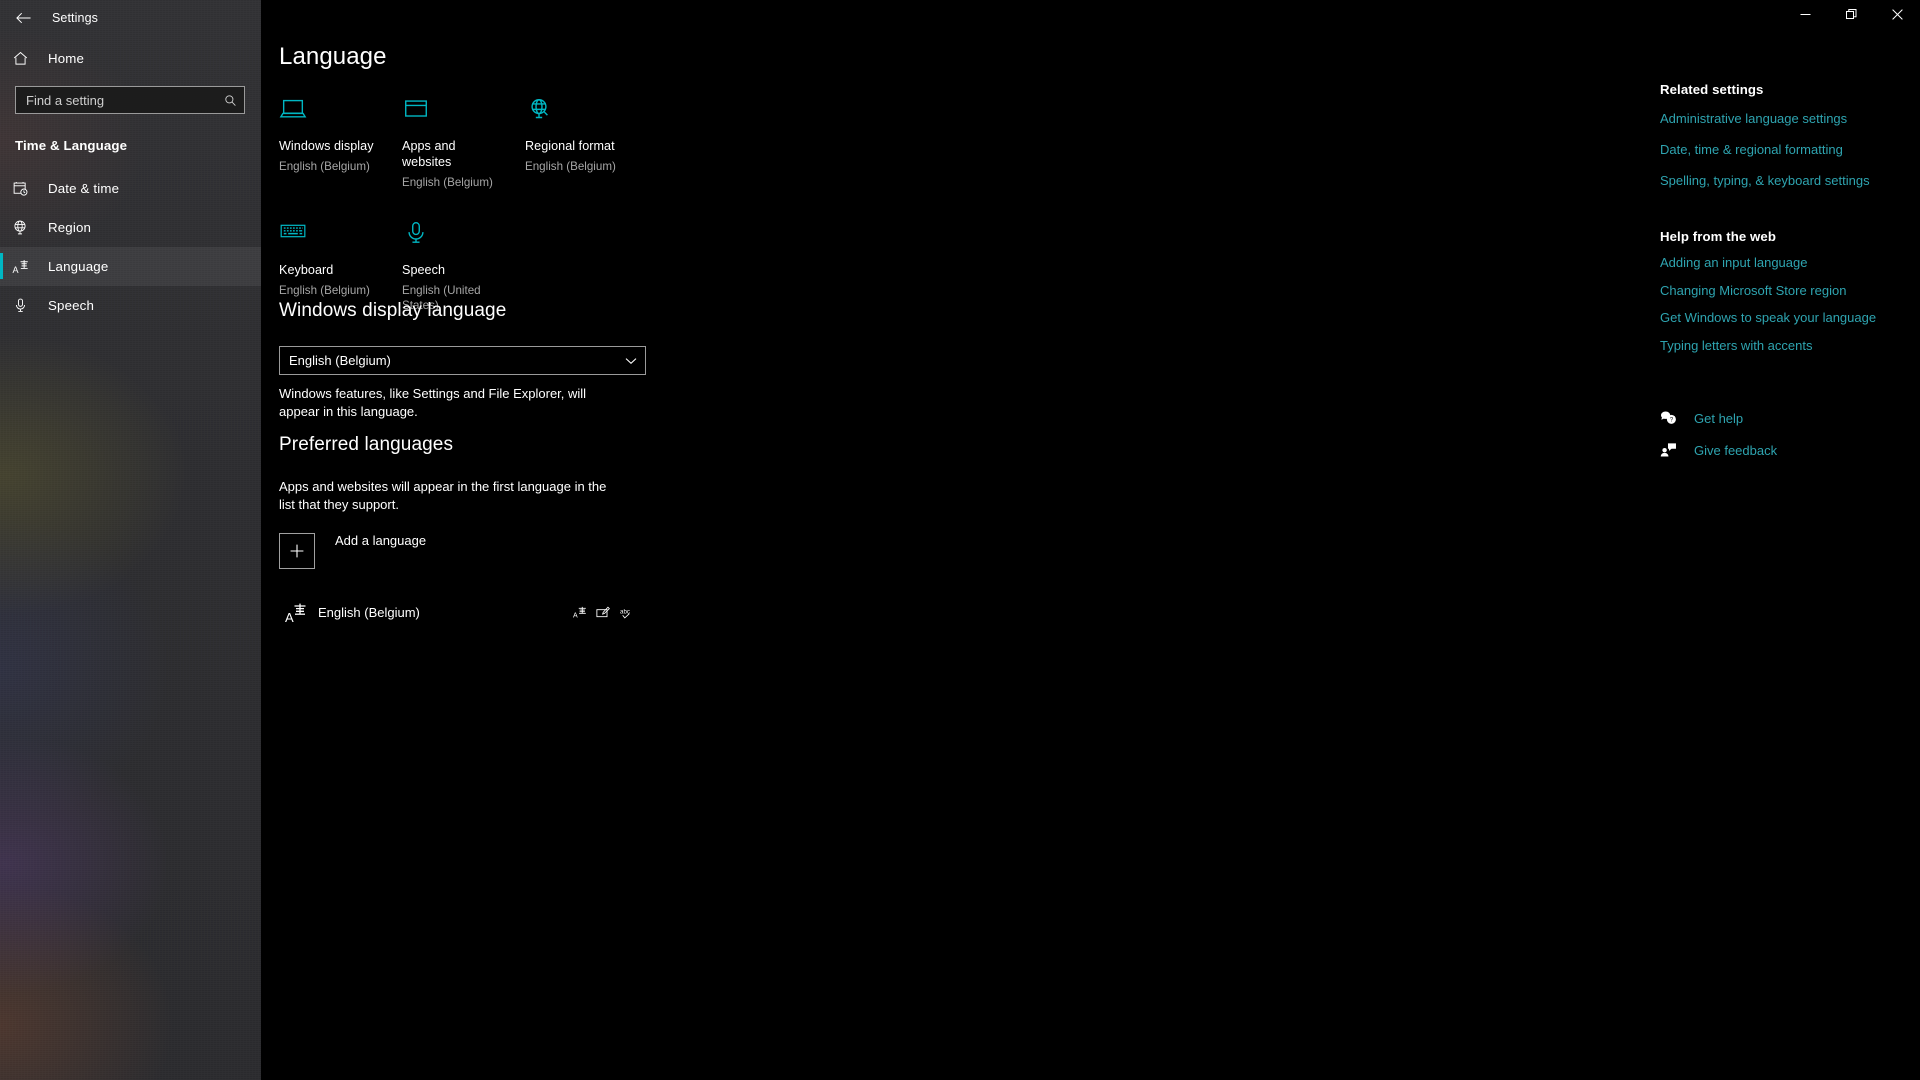 The width and height of the screenshot is (1920, 1080). I want to click on sidebar-nav-list: Date & time Region A Language Speech, so click(130, 247).